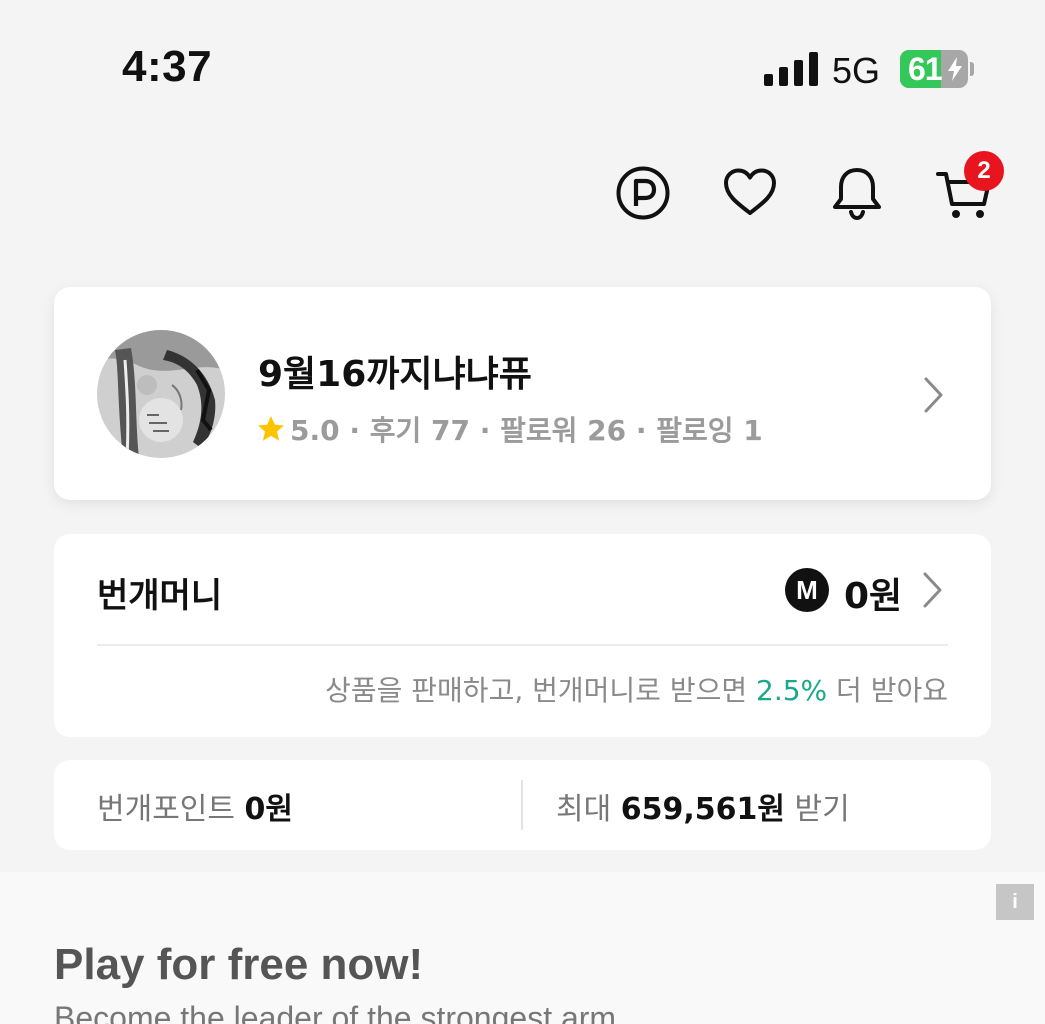  I want to click on bungae-money-note: 상품을 판매하고, 번개머니로 받으면 2.5% 더 받아요, so click(636, 689).